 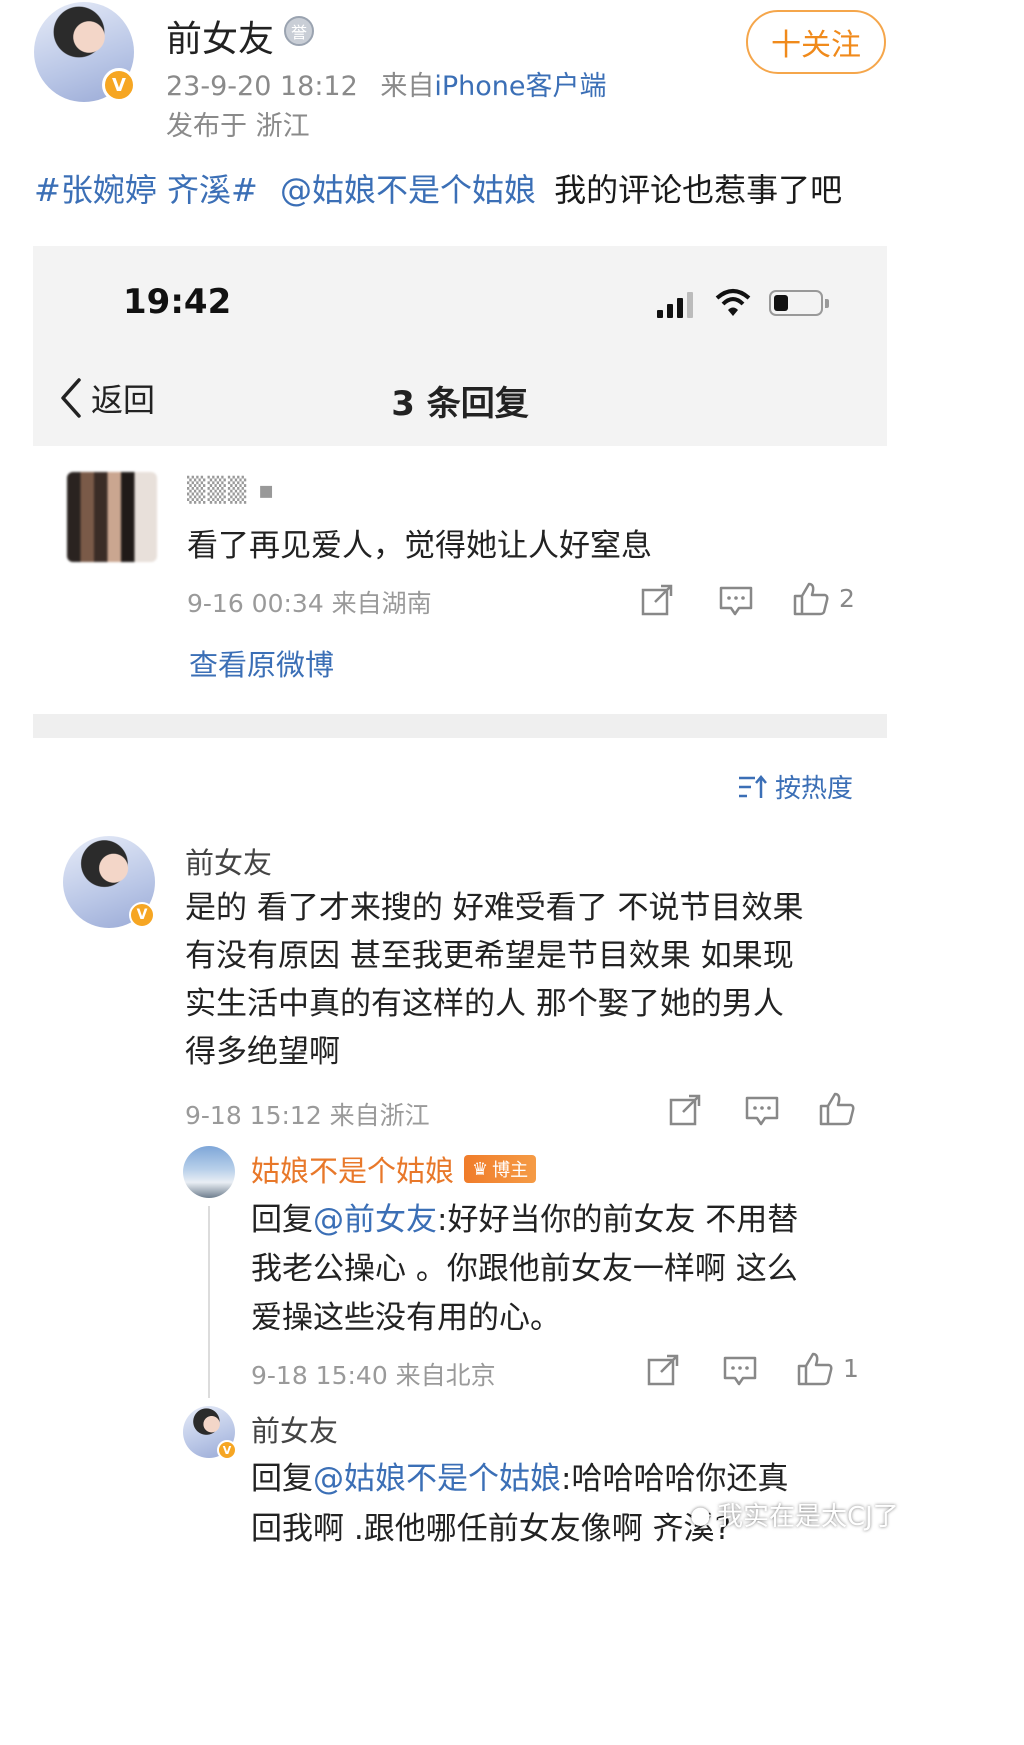 I want to click on wechat-icon: ●, so click(x=700, y=1514).